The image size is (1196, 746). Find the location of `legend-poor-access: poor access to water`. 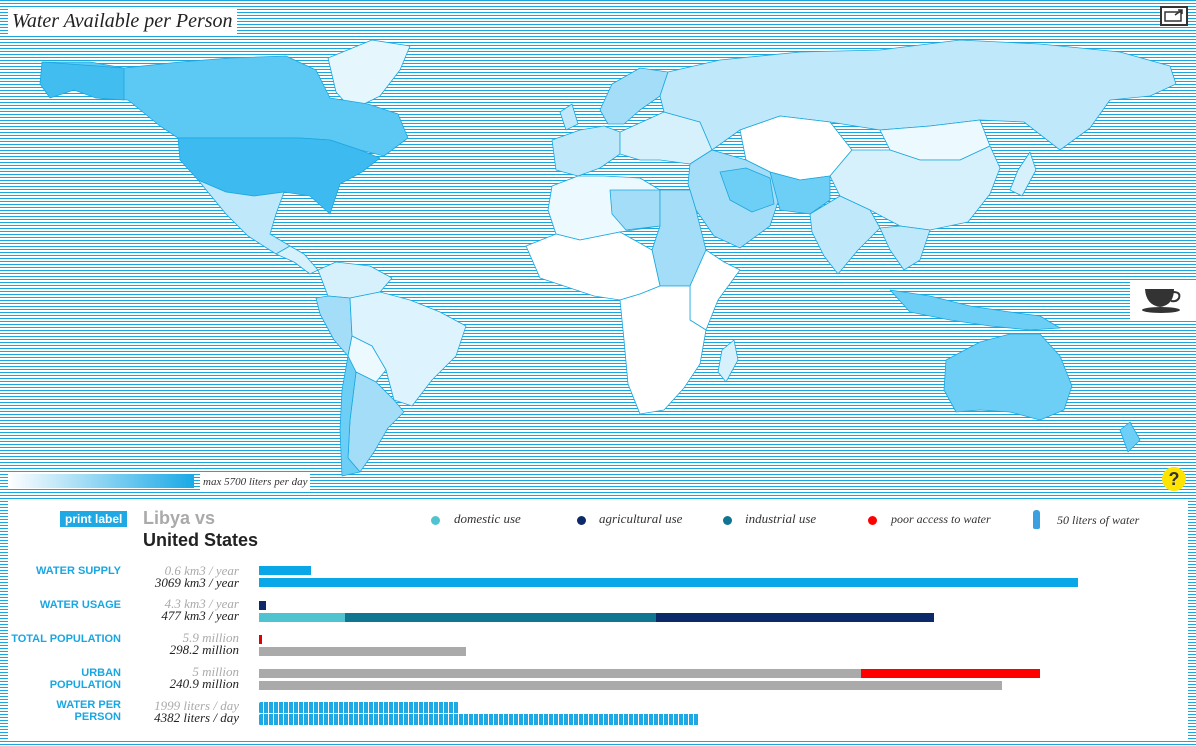

legend-poor-access: poor access to water is located at coordinates (941, 519).